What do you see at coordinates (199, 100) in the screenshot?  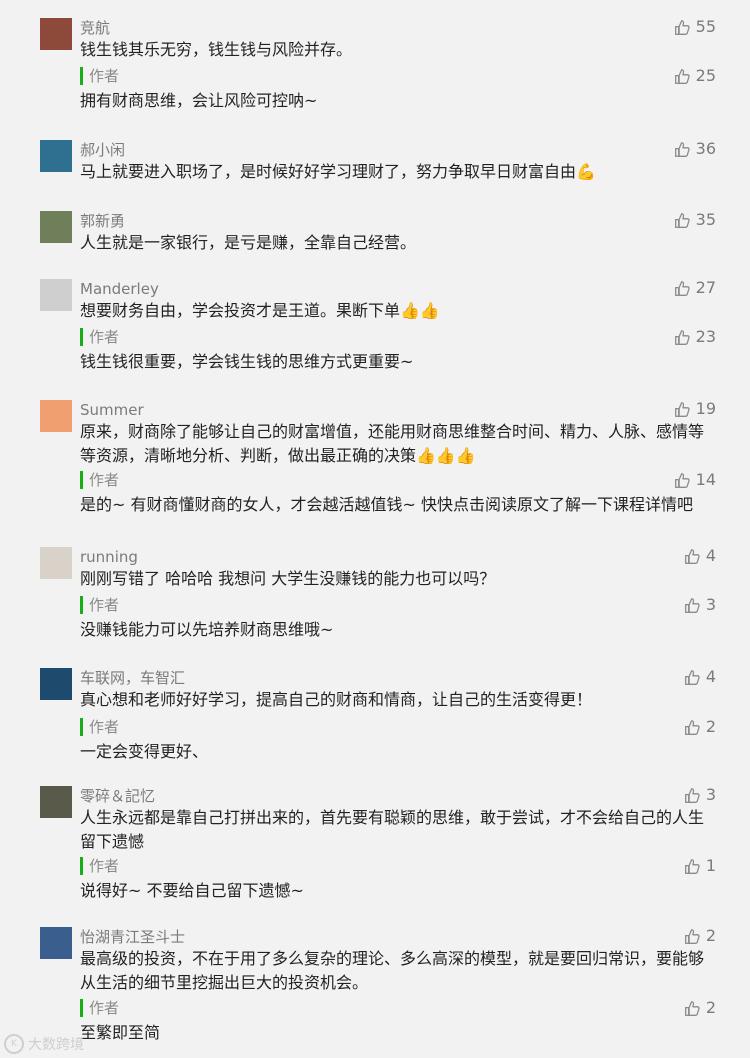 I see `author-reply-text: 拥有财商思维，会让风险可控呐~` at bounding box center [199, 100].